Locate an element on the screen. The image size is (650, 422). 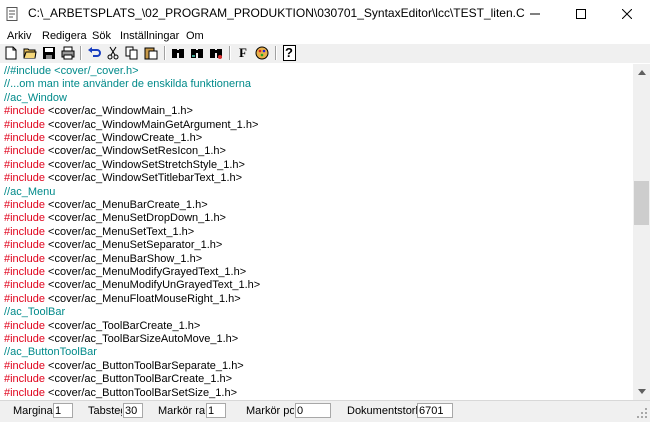
include-path: <cover/ac_WindowSetTitlebarText_1.h> is located at coordinates (143, 178).